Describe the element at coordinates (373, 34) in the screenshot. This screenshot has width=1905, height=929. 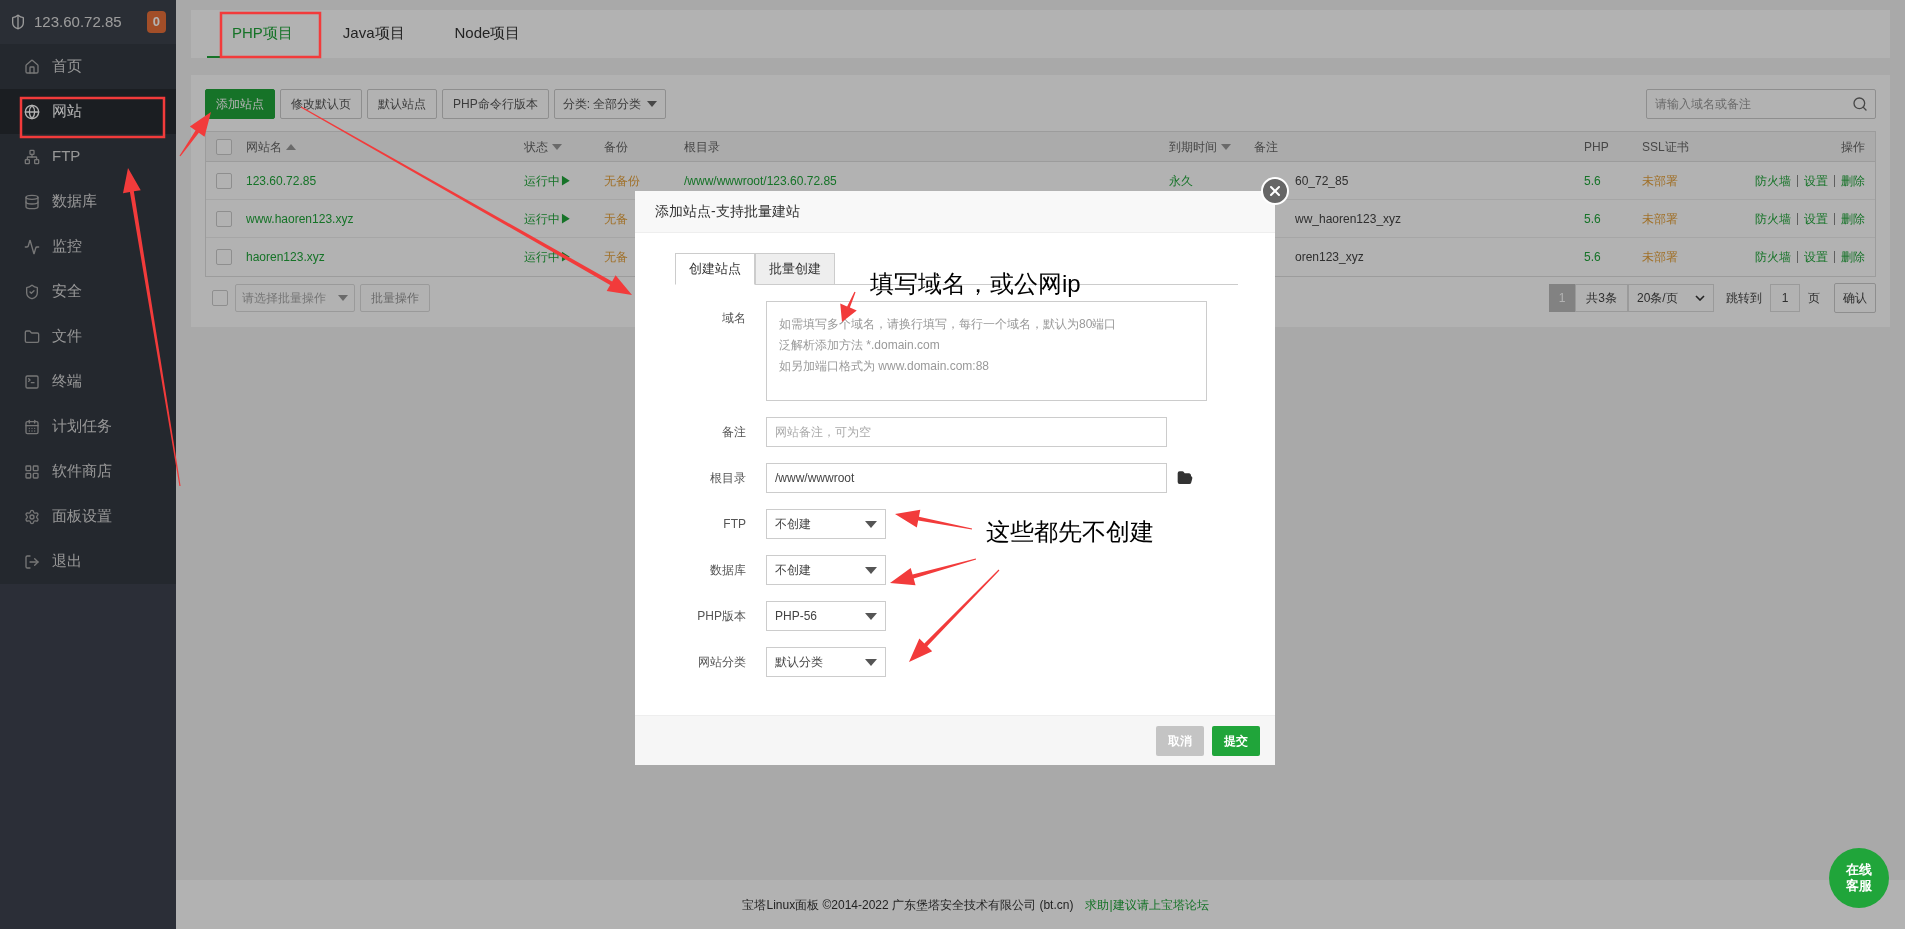
I see `project-tab: Java项目` at that location.